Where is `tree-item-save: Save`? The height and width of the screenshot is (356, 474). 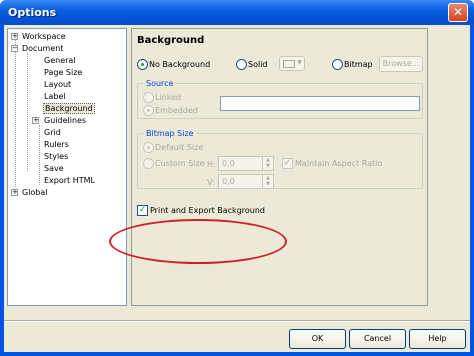
tree-item-save: Save is located at coordinates (54, 168).